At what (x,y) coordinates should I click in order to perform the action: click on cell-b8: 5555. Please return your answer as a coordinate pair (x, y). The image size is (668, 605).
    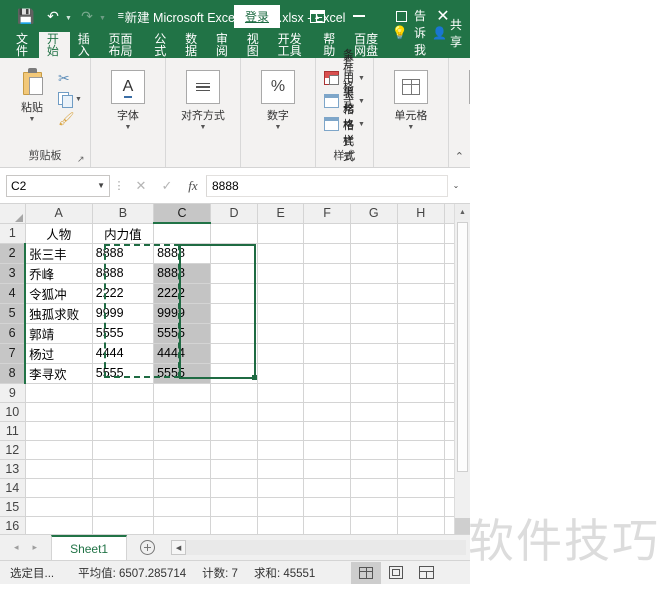
    Looking at the image, I should click on (123, 373).